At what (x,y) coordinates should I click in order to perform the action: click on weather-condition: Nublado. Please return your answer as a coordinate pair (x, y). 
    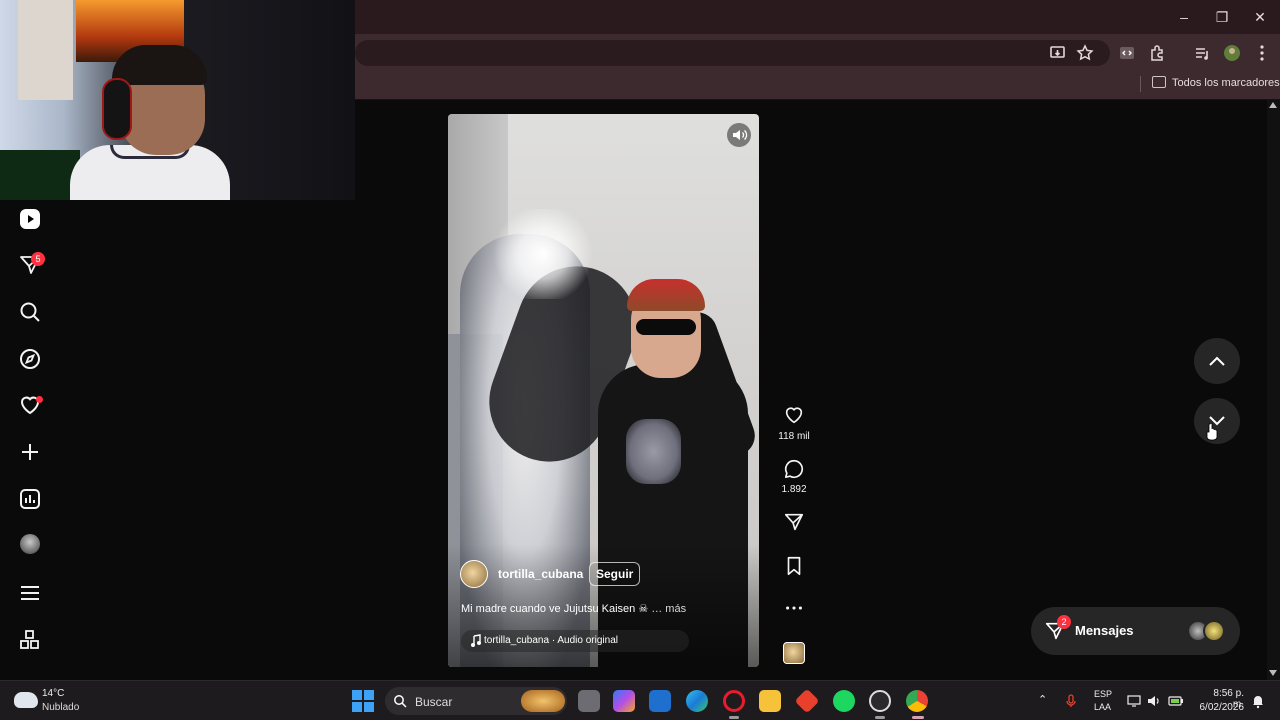
    Looking at the image, I should click on (60, 707).